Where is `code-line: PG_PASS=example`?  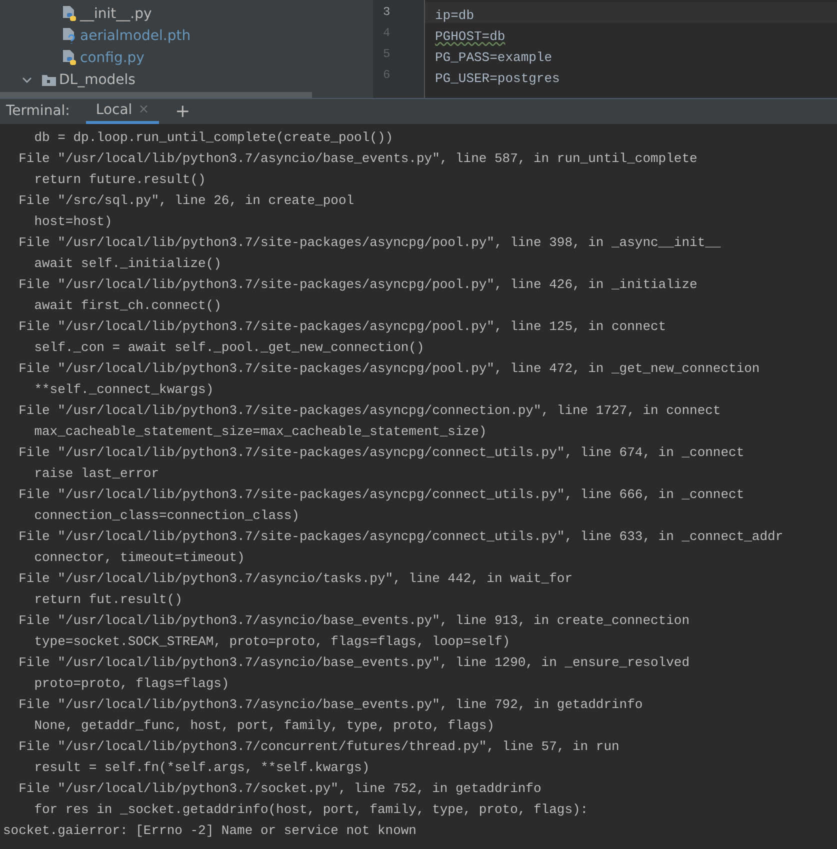 code-line: PG_PASS=example is located at coordinates (493, 57).